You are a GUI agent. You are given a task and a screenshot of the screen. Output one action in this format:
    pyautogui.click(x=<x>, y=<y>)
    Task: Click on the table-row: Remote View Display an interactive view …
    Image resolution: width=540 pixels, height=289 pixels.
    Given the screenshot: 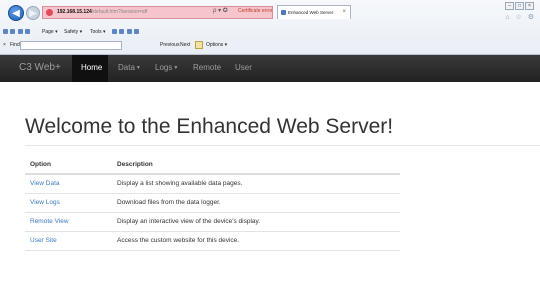 What is the action you would take?
    pyautogui.click(x=212, y=222)
    